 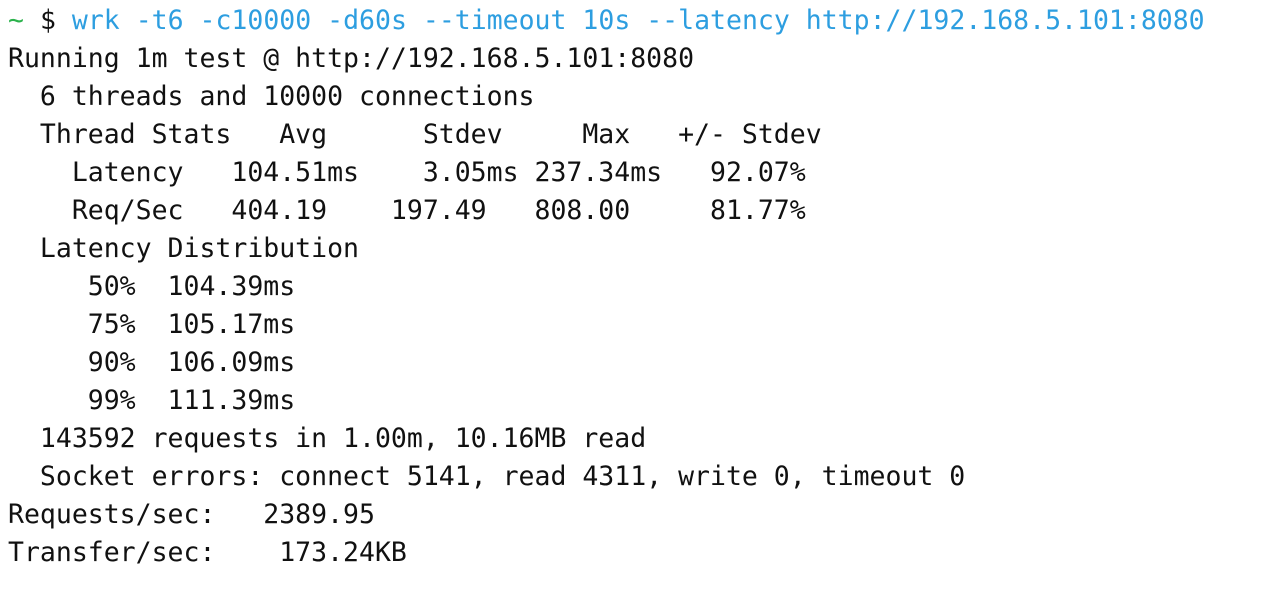 I want to click on latency-p99: 99% 111.39ms, so click(x=152, y=400).